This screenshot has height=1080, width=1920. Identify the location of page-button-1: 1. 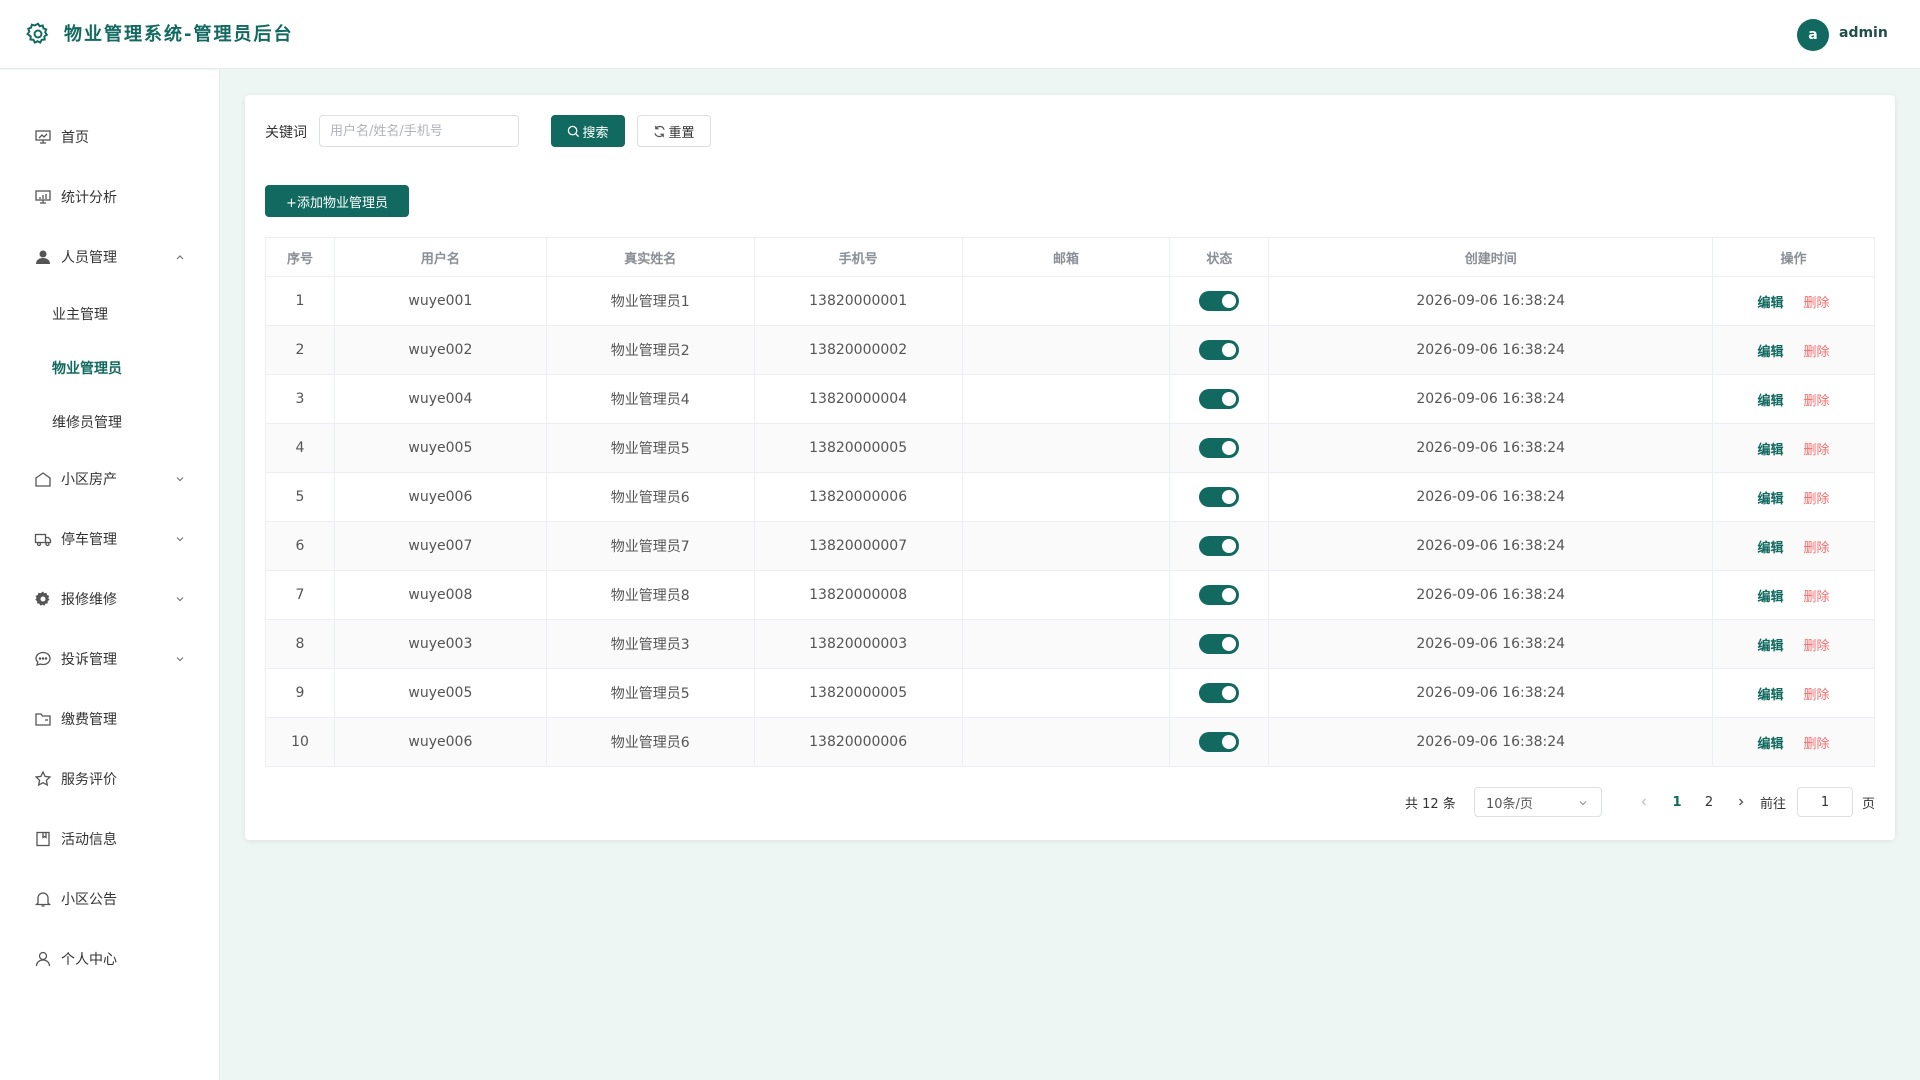
(1677, 802).